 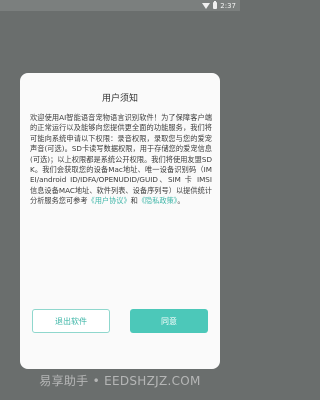 I want to click on wifi-icon, so click(x=206, y=5).